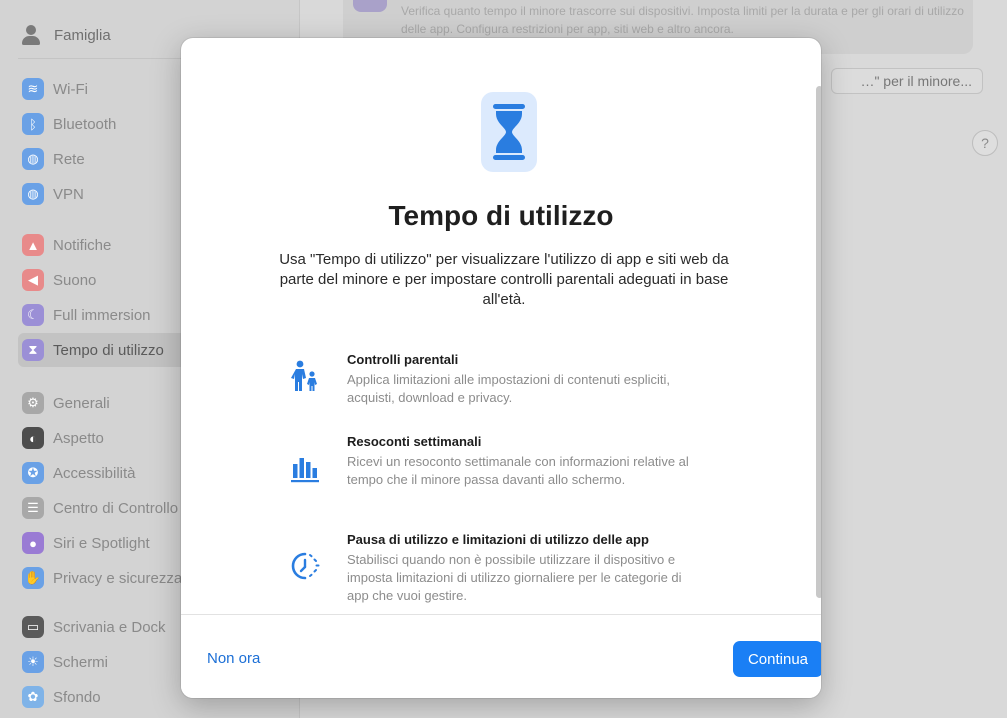 The height and width of the screenshot is (718, 1007). What do you see at coordinates (69, 159) in the screenshot?
I see `sidebar-item-label: Rete` at bounding box center [69, 159].